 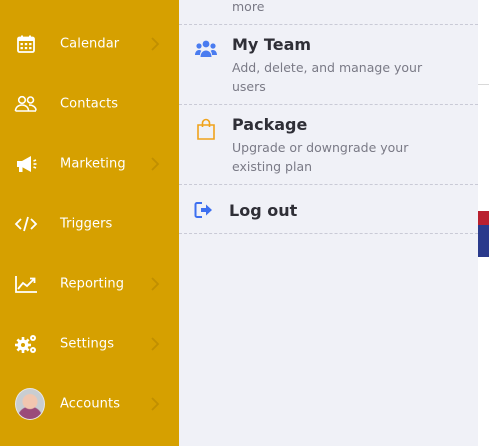 What do you see at coordinates (26, 284) in the screenshot?
I see `chart-line-icon` at bounding box center [26, 284].